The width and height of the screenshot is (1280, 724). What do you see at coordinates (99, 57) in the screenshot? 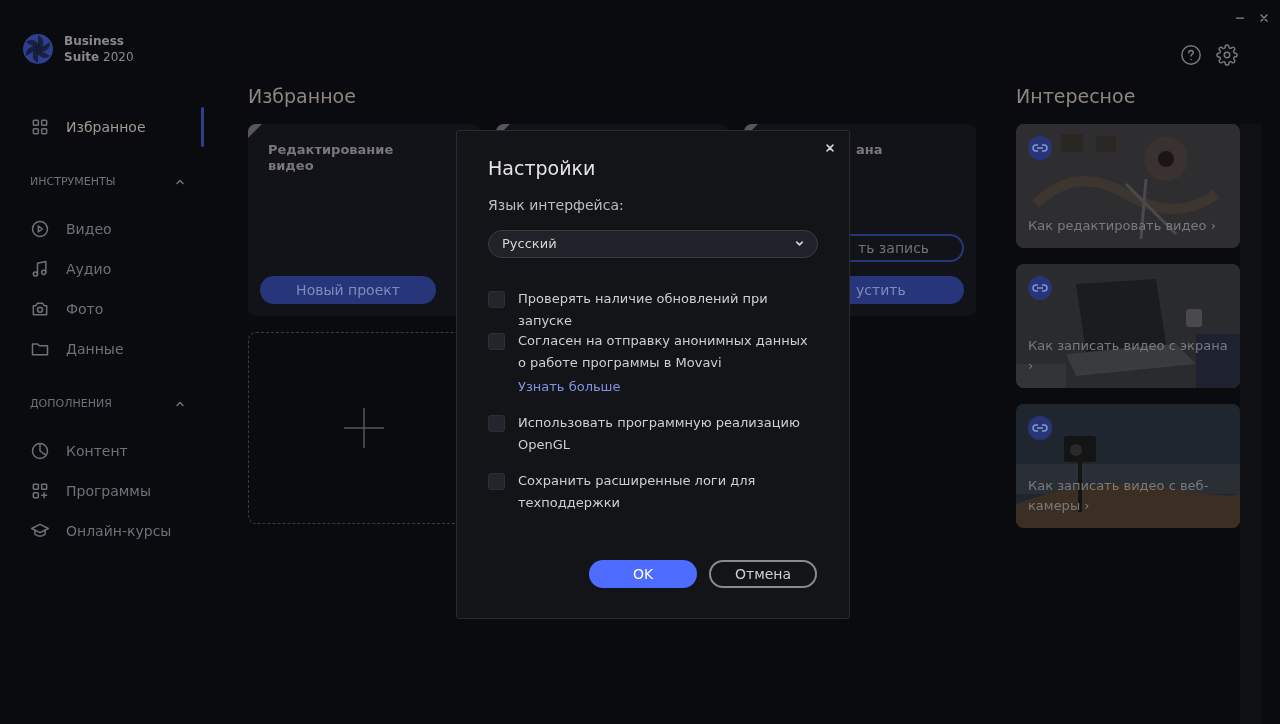
I see `logo-subtitle: Suite 2020` at bounding box center [99, 57].